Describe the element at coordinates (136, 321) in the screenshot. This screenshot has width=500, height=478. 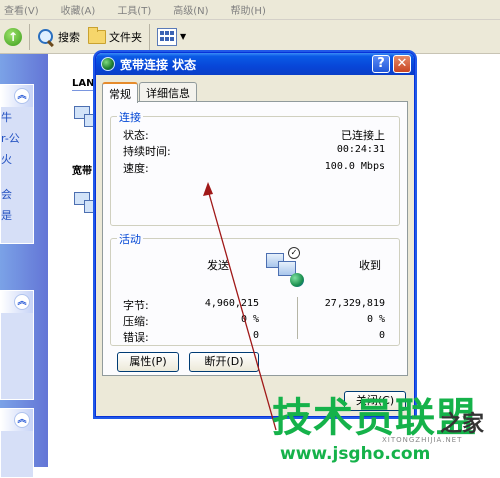
I see `compression-label: 压缩:` at that location.